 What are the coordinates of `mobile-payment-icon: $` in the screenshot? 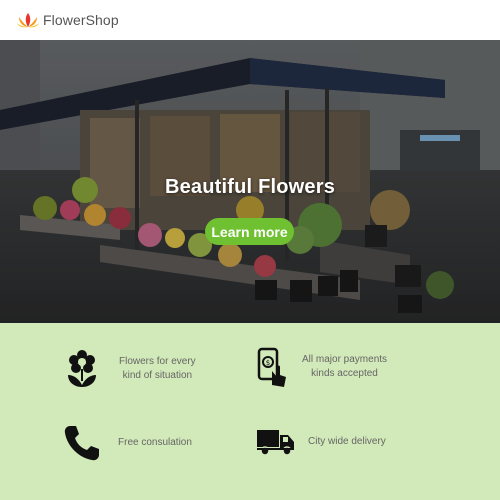 It's located at (274, 367).